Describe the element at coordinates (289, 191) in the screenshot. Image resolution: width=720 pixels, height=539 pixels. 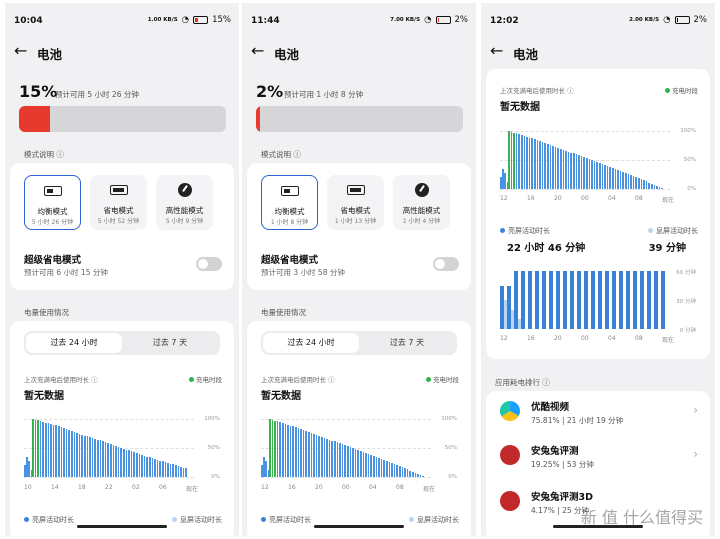
I see `battery-icon` at that location.